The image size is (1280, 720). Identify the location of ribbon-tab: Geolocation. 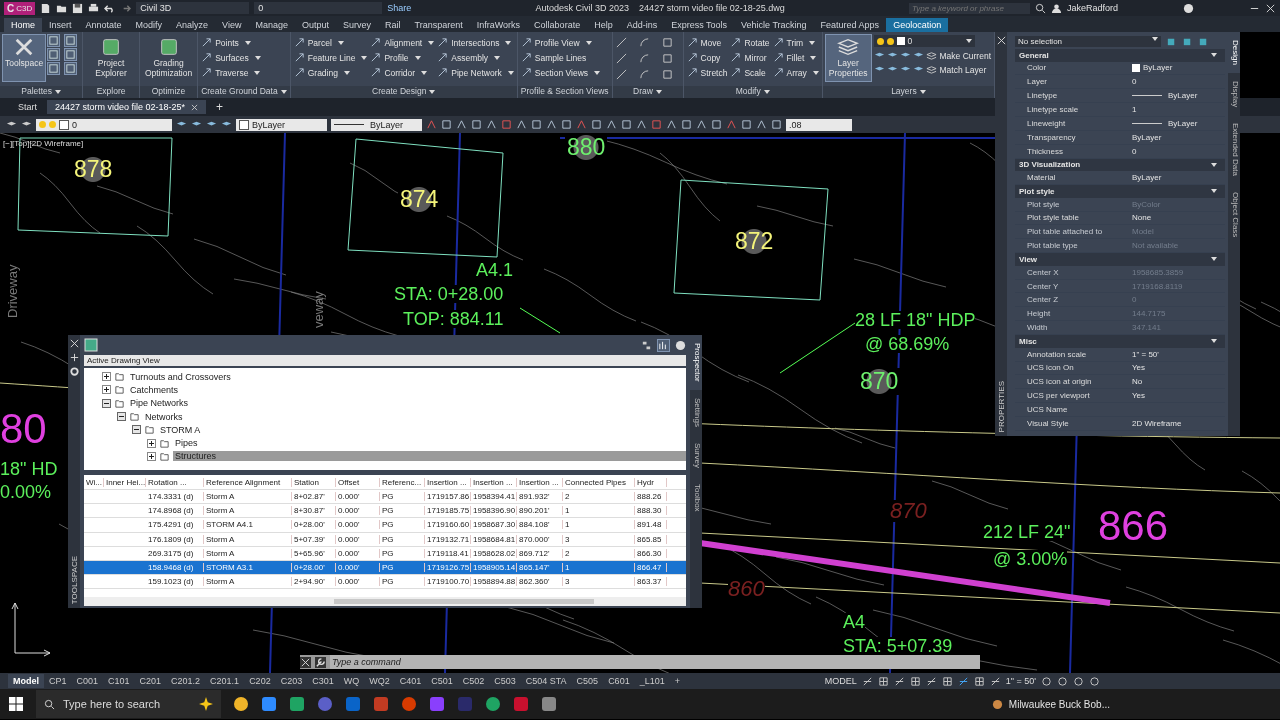
(917, 25).